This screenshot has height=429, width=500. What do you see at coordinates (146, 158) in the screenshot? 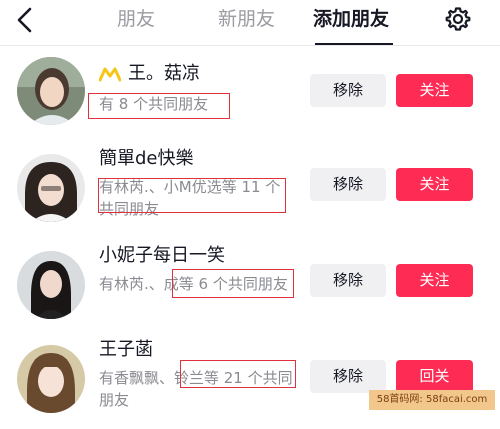
I see `user-name: 簡單de快樂` at bounding box center [146, 158].